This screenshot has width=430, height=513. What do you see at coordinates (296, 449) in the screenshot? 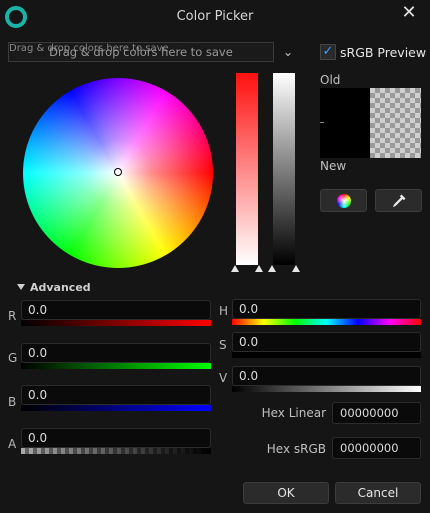
I see `hex-srgb-label: Hex sRGB` at bounding box center [296, 449].